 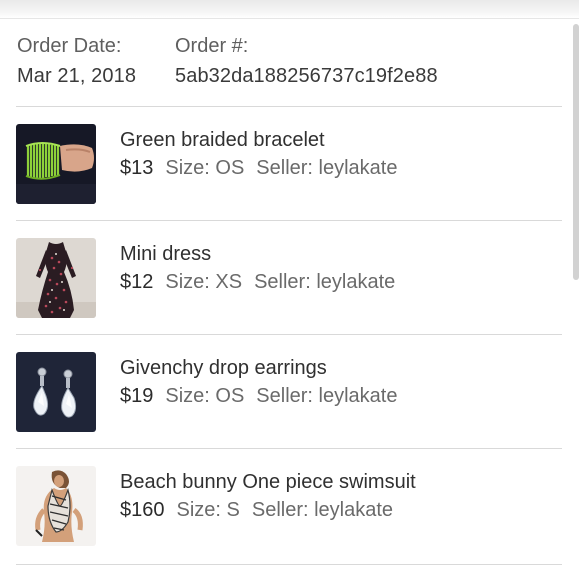 I want to click on item-price: $19, so click(x=137, y=396).